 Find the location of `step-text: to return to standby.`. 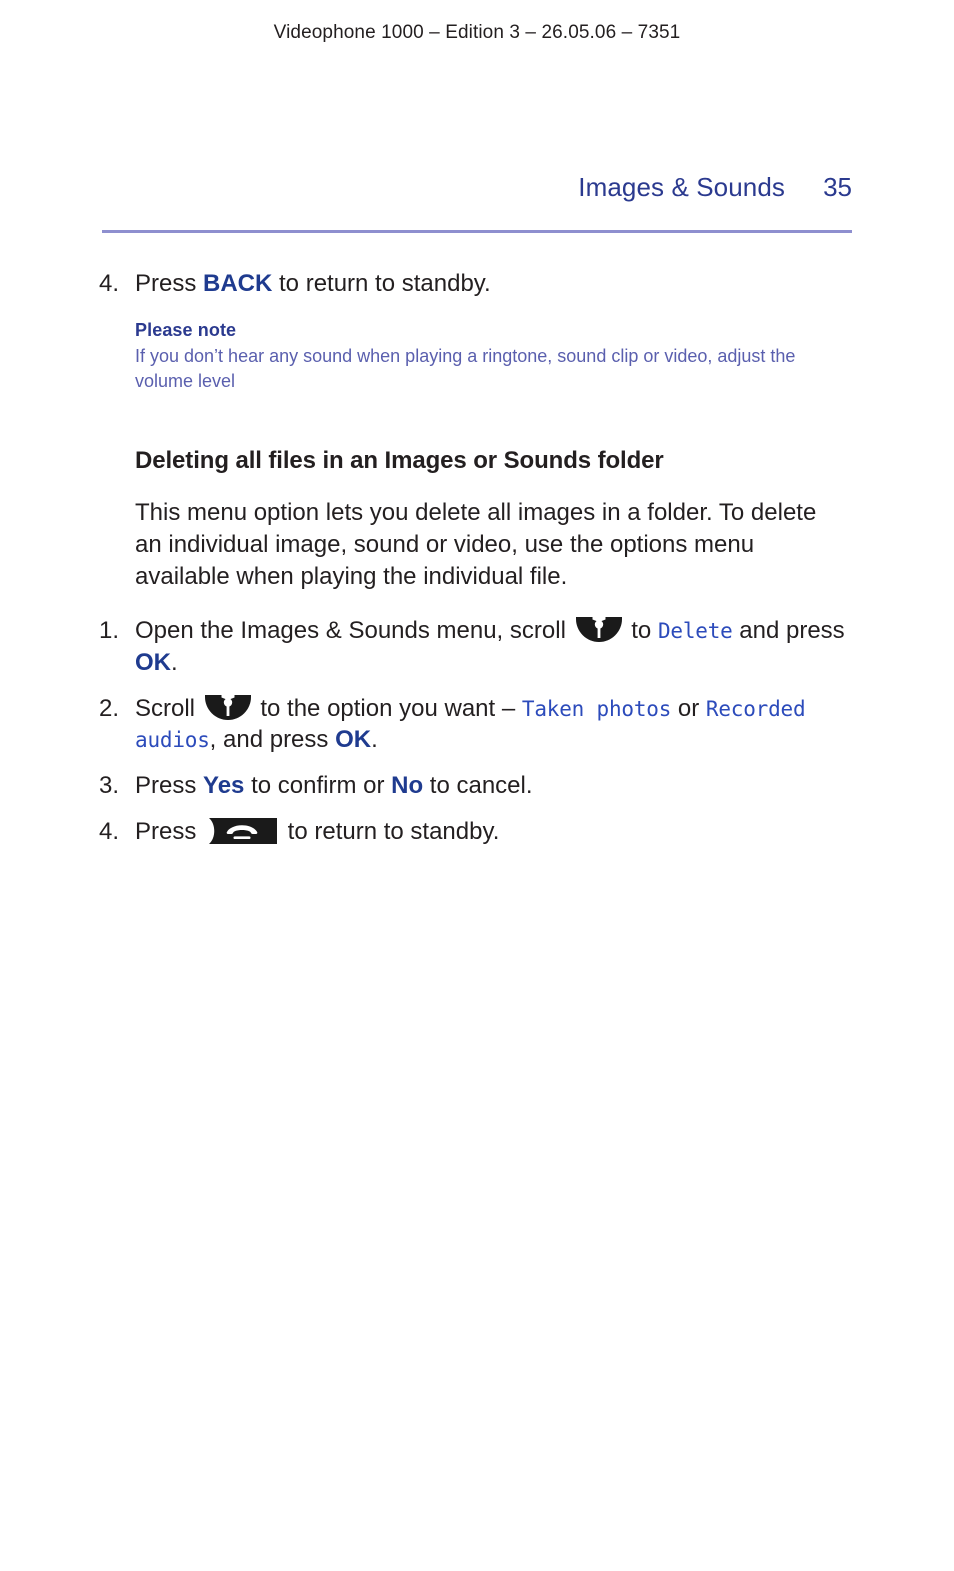

step-text: to return to standby. is located at coordinates (390, 832).